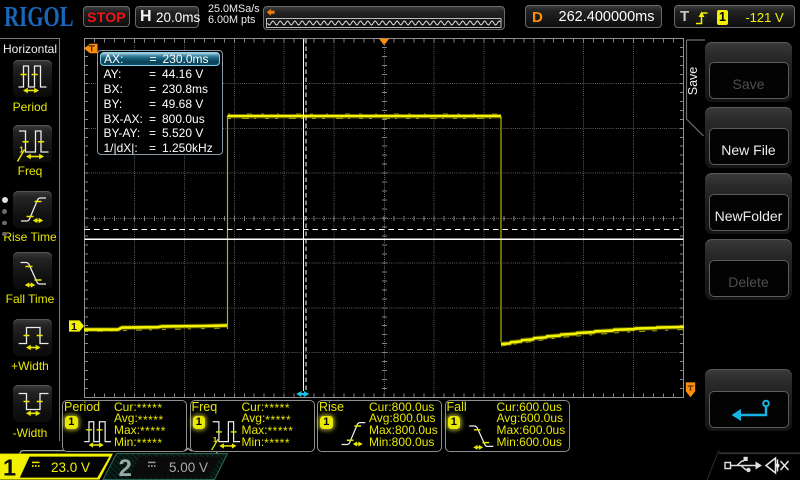 The width and height of the screenshot is (800, 480). Describe the element at coordinates (188, 467) in the screenshot. I see `svg-text: 5.00 V` at that location.